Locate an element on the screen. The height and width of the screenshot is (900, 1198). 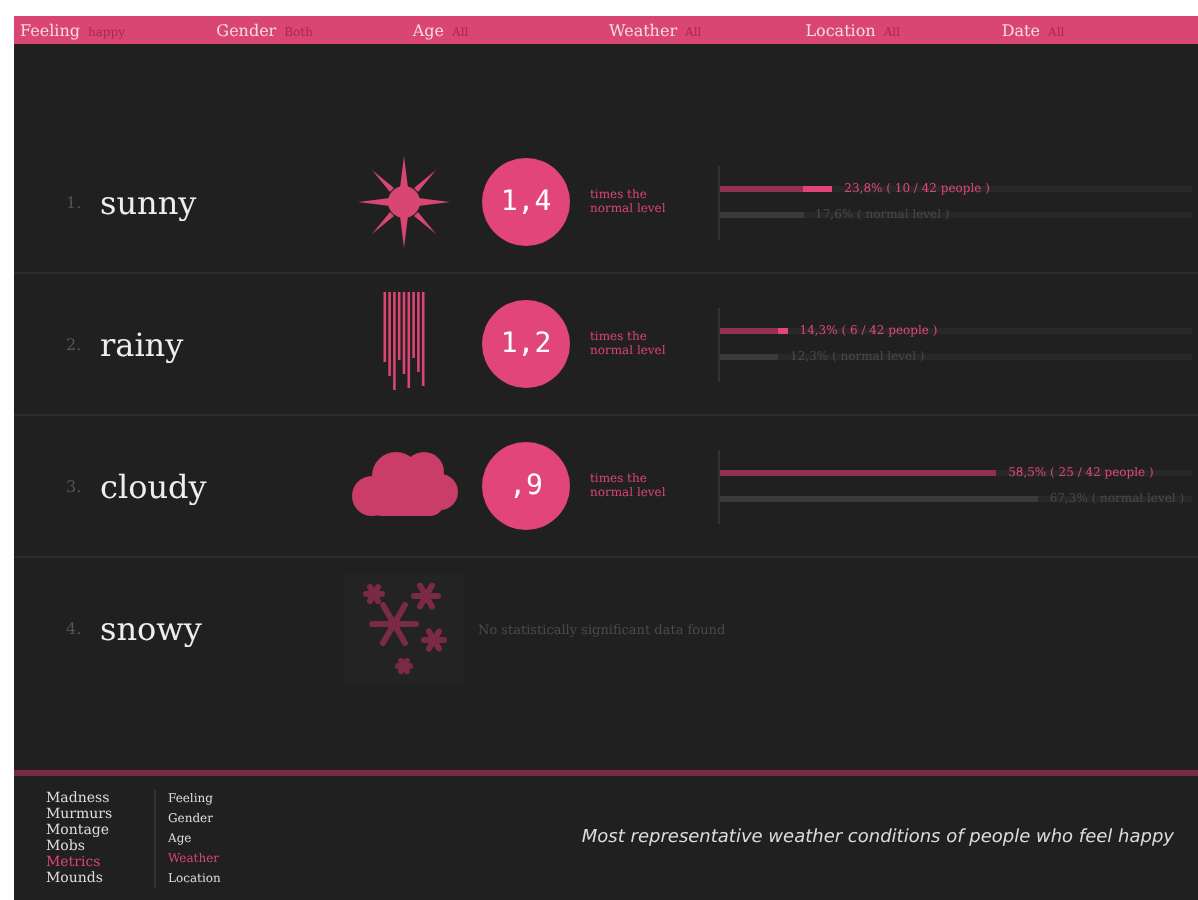
filter-label: Feeling is located at coordinates (50, 30).